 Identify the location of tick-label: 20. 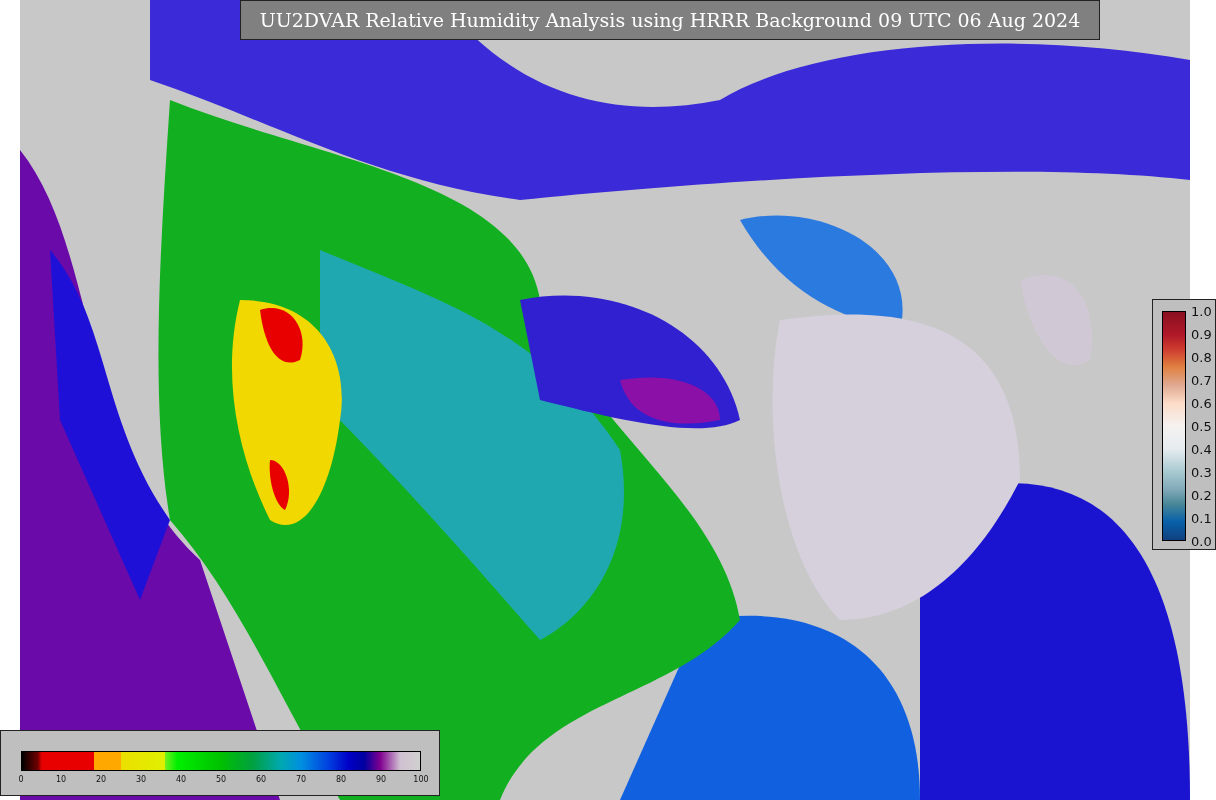
(101, 779).